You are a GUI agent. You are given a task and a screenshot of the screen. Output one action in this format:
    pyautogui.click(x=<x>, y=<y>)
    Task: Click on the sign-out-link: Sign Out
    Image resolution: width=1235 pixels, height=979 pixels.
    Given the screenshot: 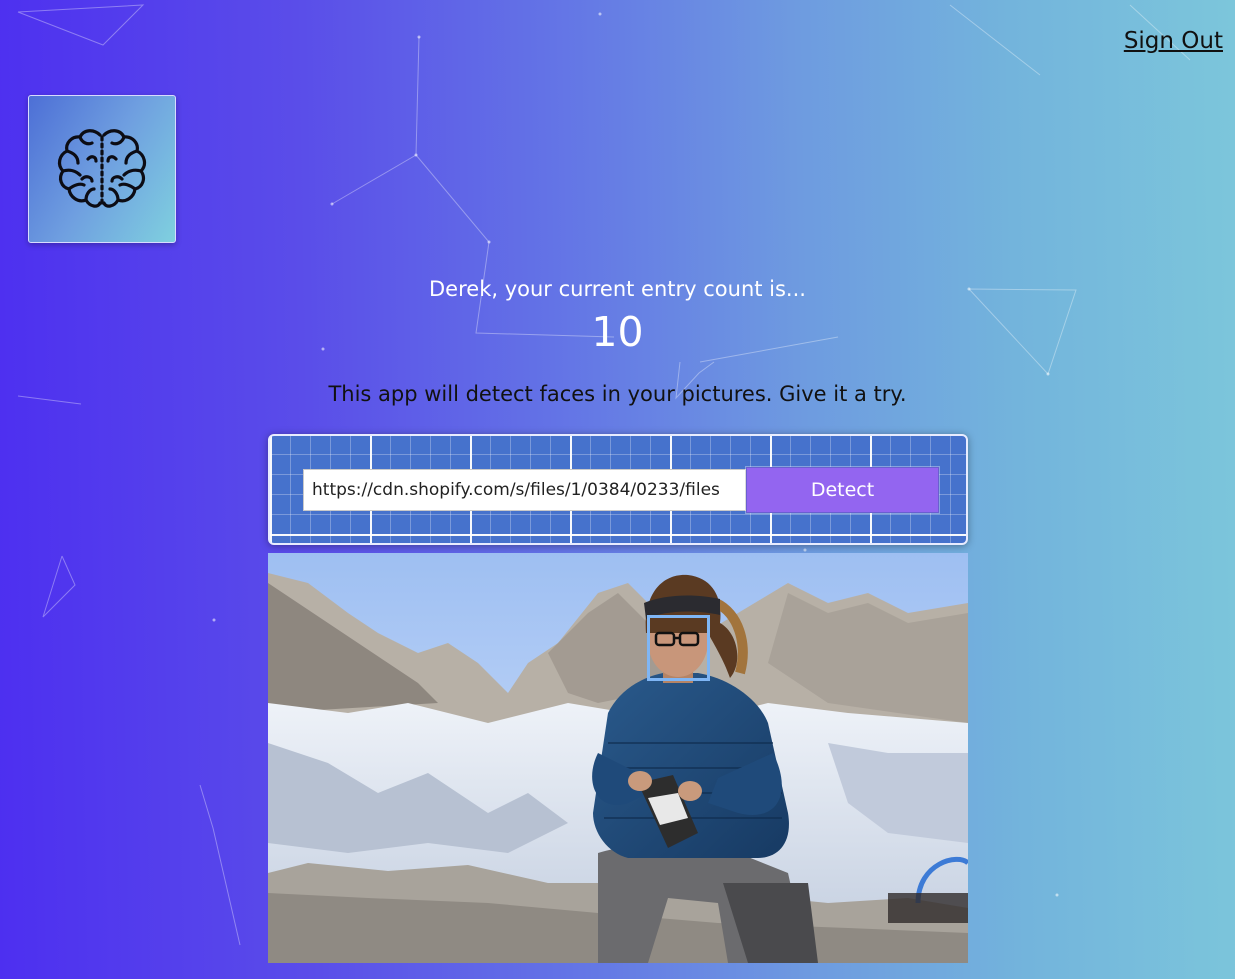 What is the action you would take?
    pyautogui.click(x=1173, y=41)
    